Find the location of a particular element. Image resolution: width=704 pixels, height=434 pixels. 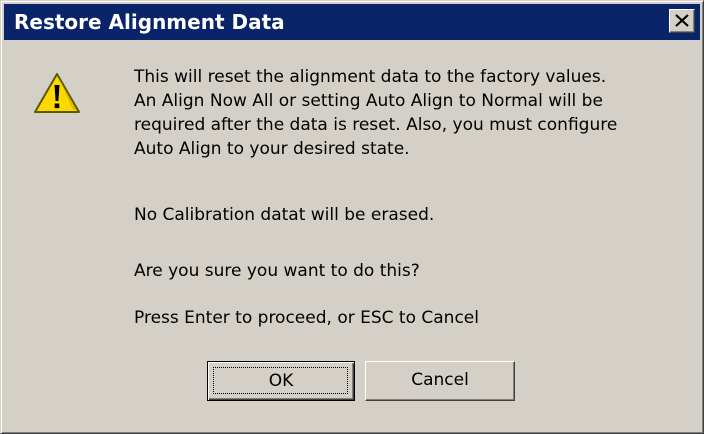

ok-button: OK is located at coordinates (281, 381).